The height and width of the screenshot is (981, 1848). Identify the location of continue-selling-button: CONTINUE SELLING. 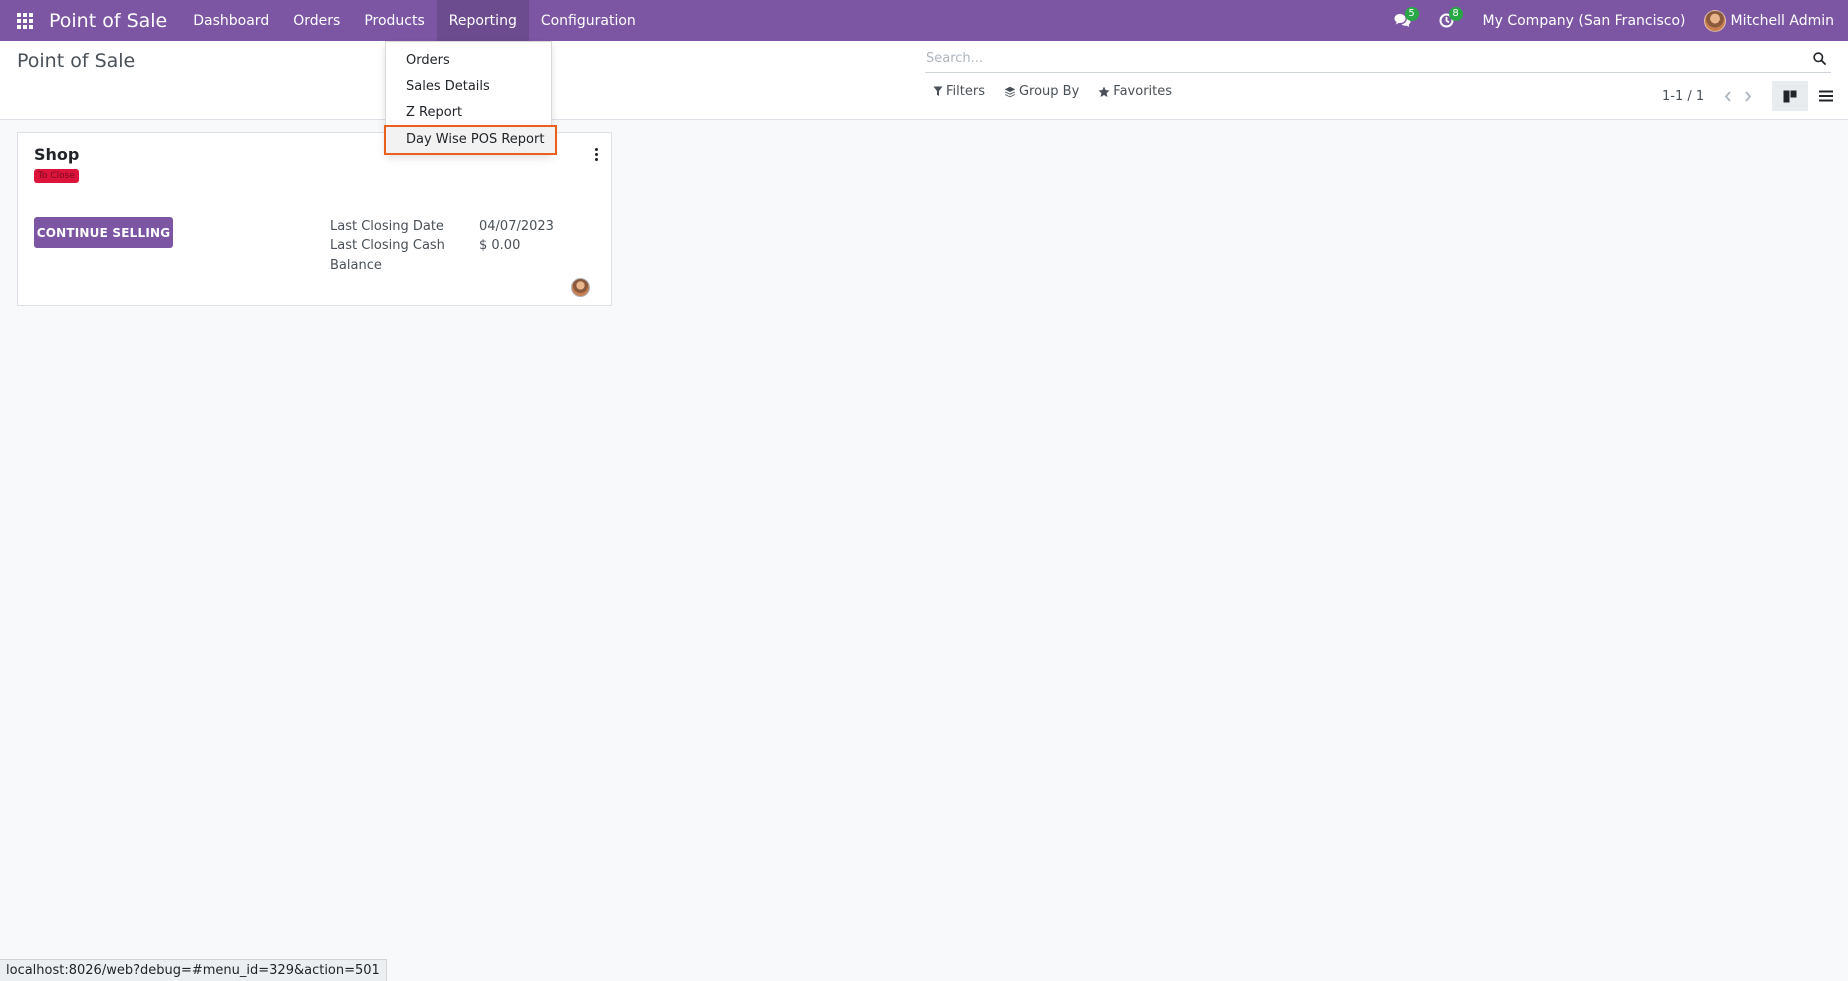
(103, 232).